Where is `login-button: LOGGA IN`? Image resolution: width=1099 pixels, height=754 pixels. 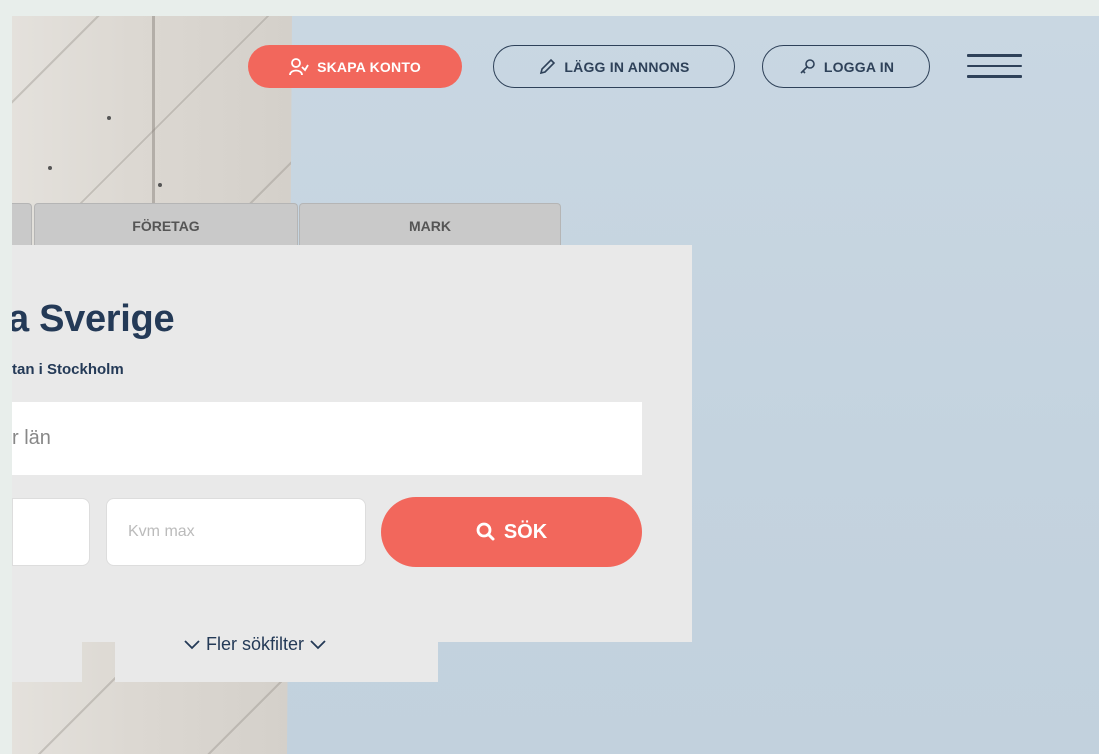
login-button: LOGGA IN is located at coordinates (846, 66).